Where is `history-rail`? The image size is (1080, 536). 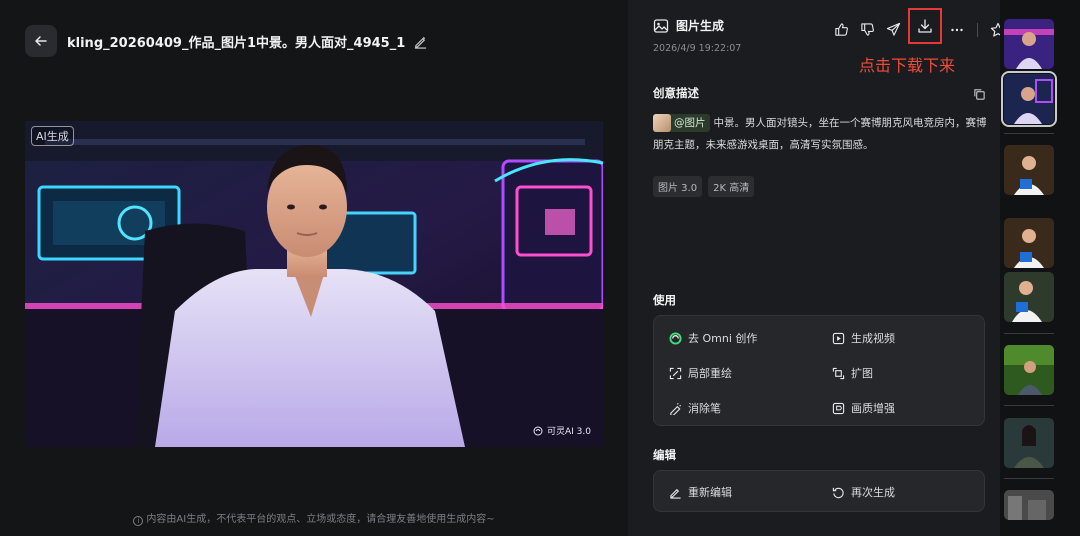 history-rail is located at coordinates (1040, 268).